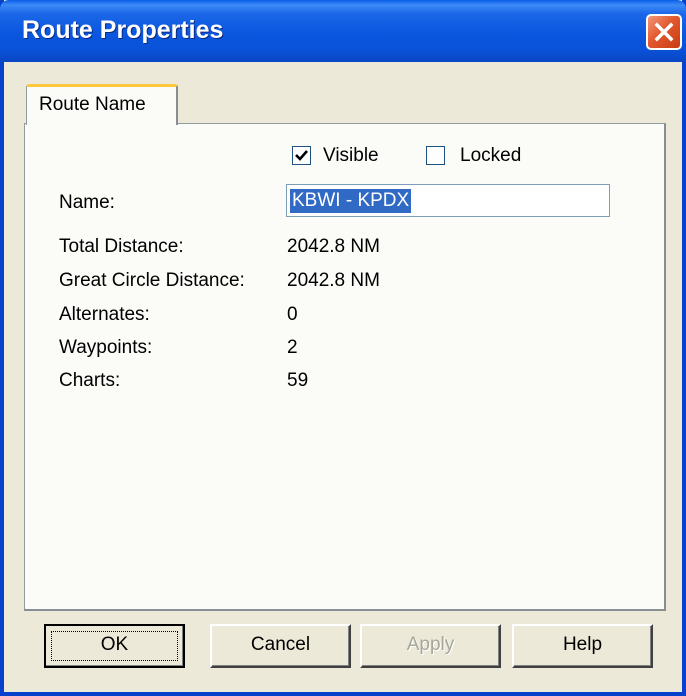  I want to click on charts-label: Charts:, so click(90, 380).